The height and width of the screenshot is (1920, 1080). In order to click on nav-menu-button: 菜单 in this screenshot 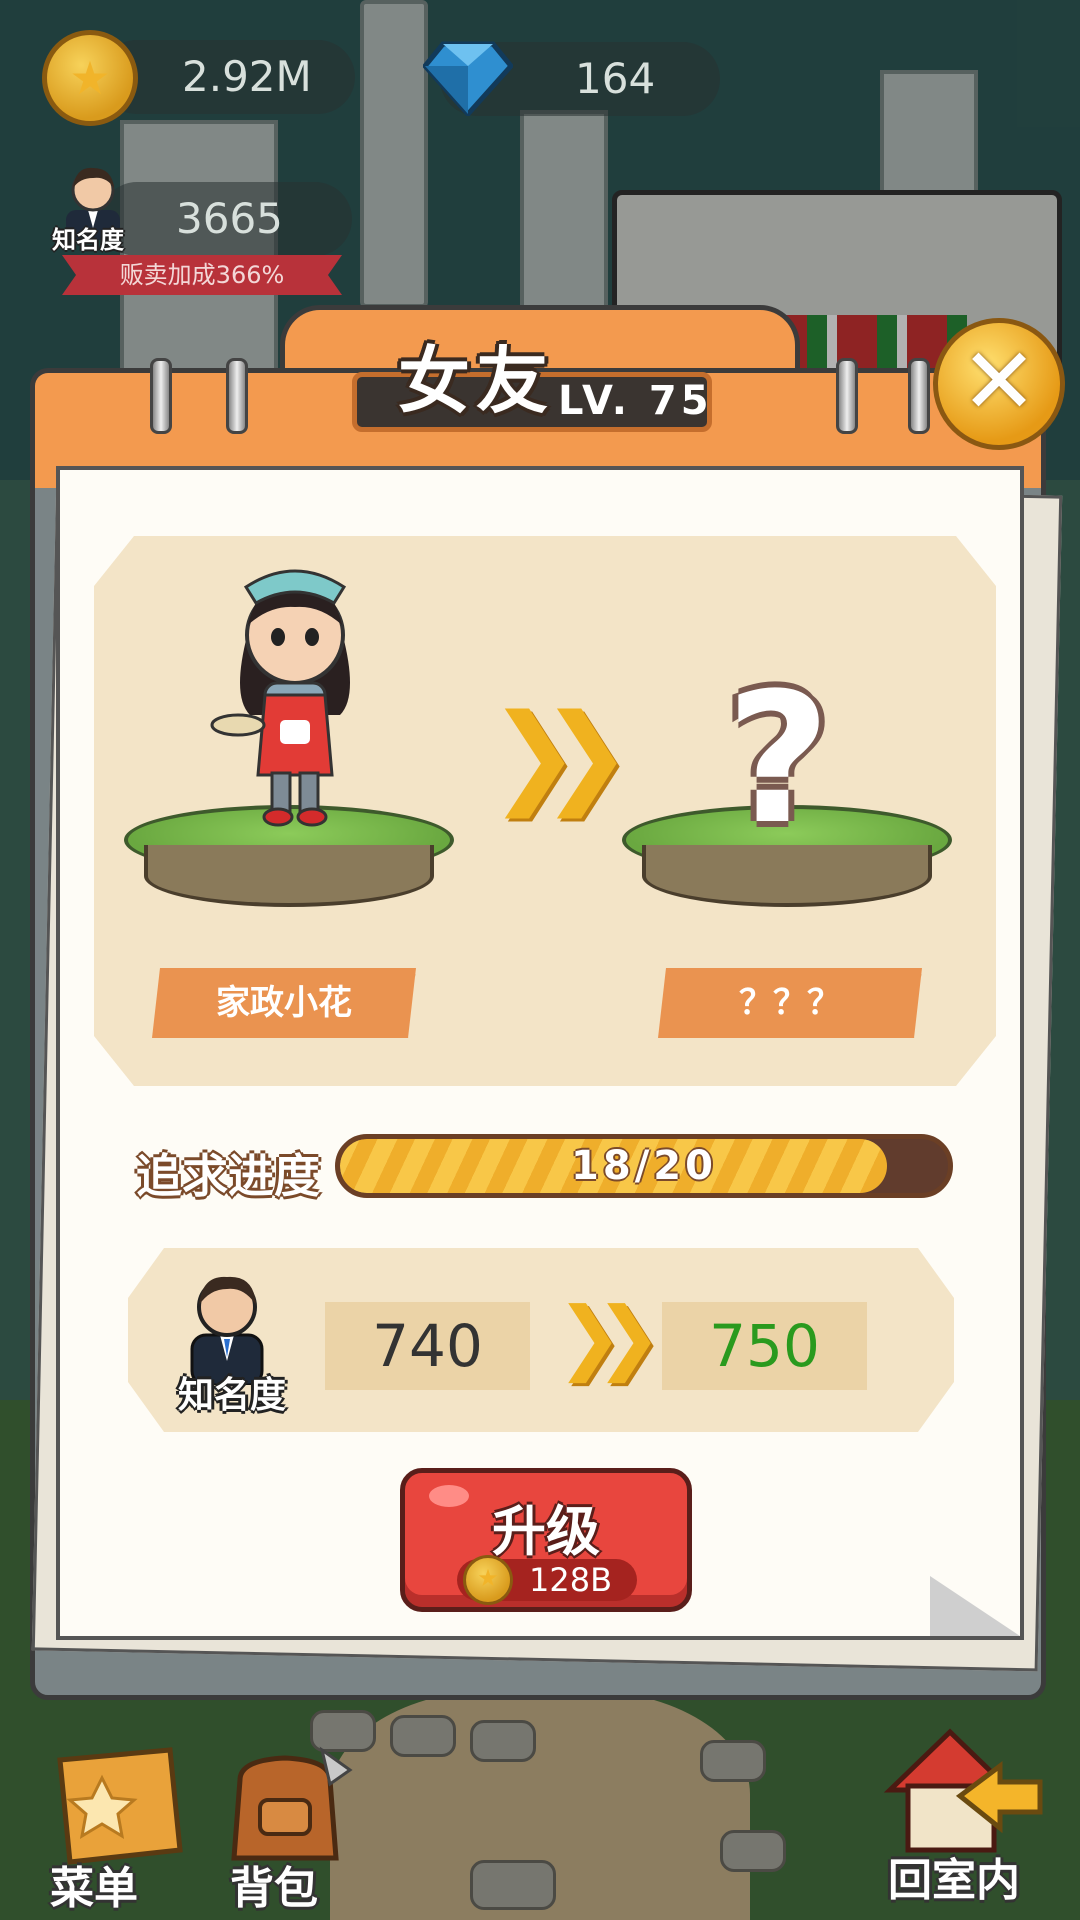, I will do `click(115, 1827)`.